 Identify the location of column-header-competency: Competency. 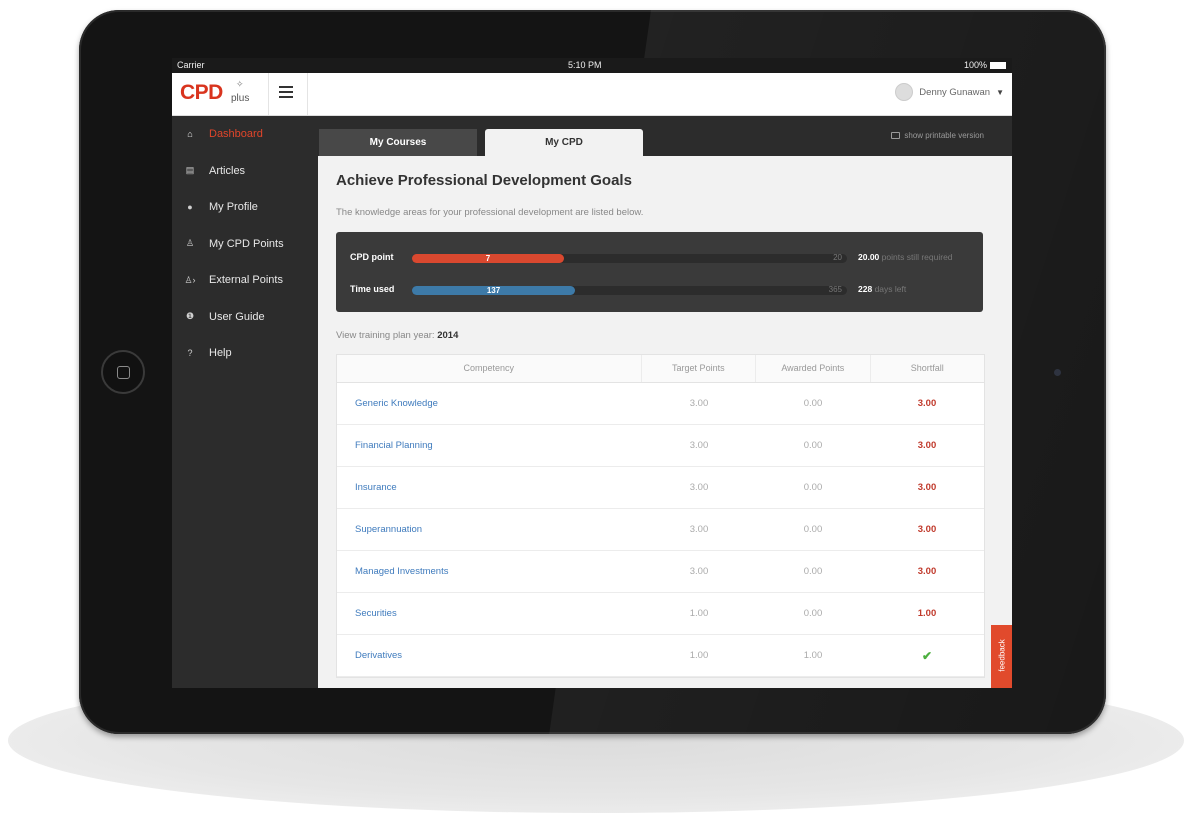
(489, 368).